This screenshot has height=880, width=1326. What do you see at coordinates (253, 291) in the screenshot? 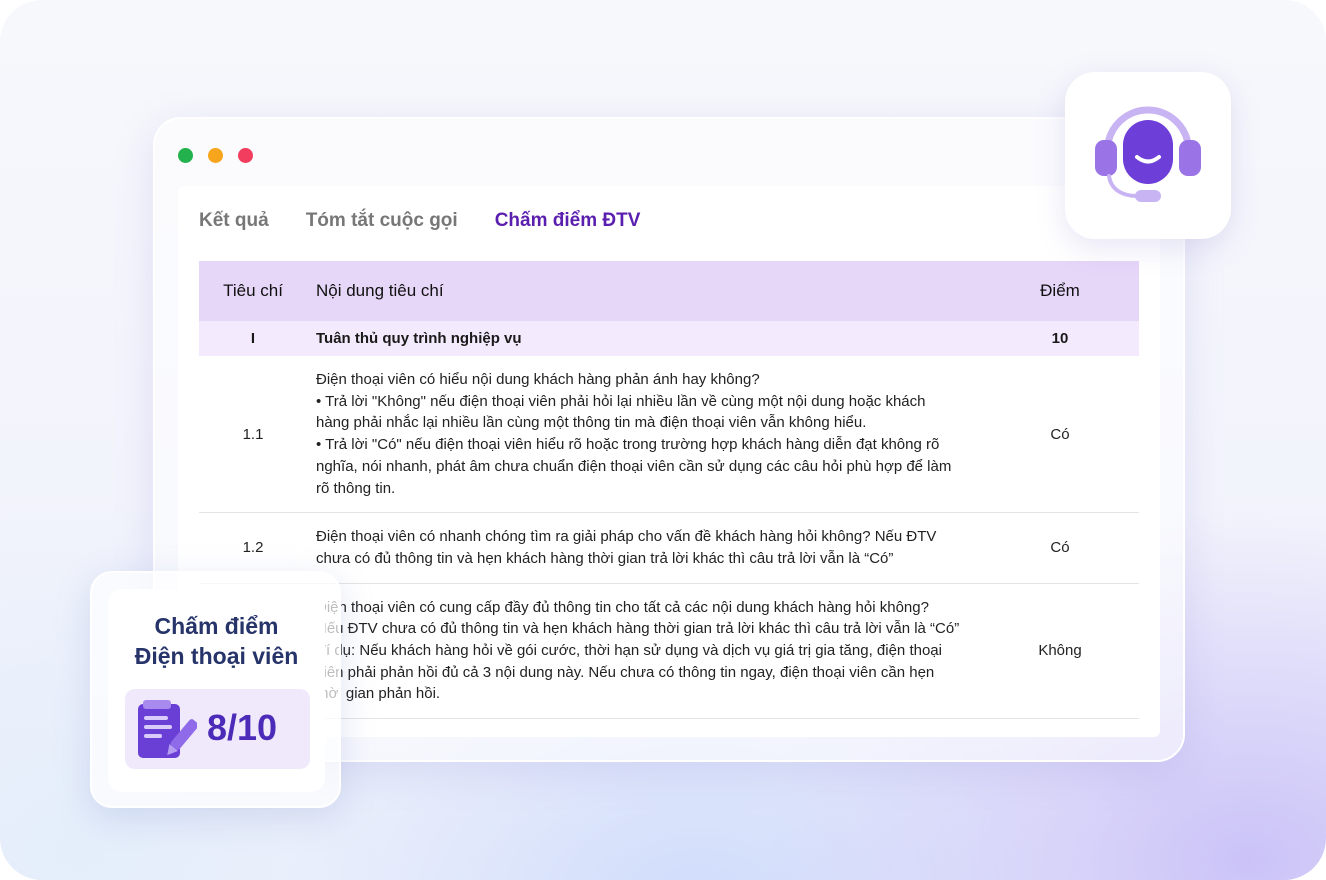
I see `header-criteria: Tiêu chí` at bounding box center [253, 291].